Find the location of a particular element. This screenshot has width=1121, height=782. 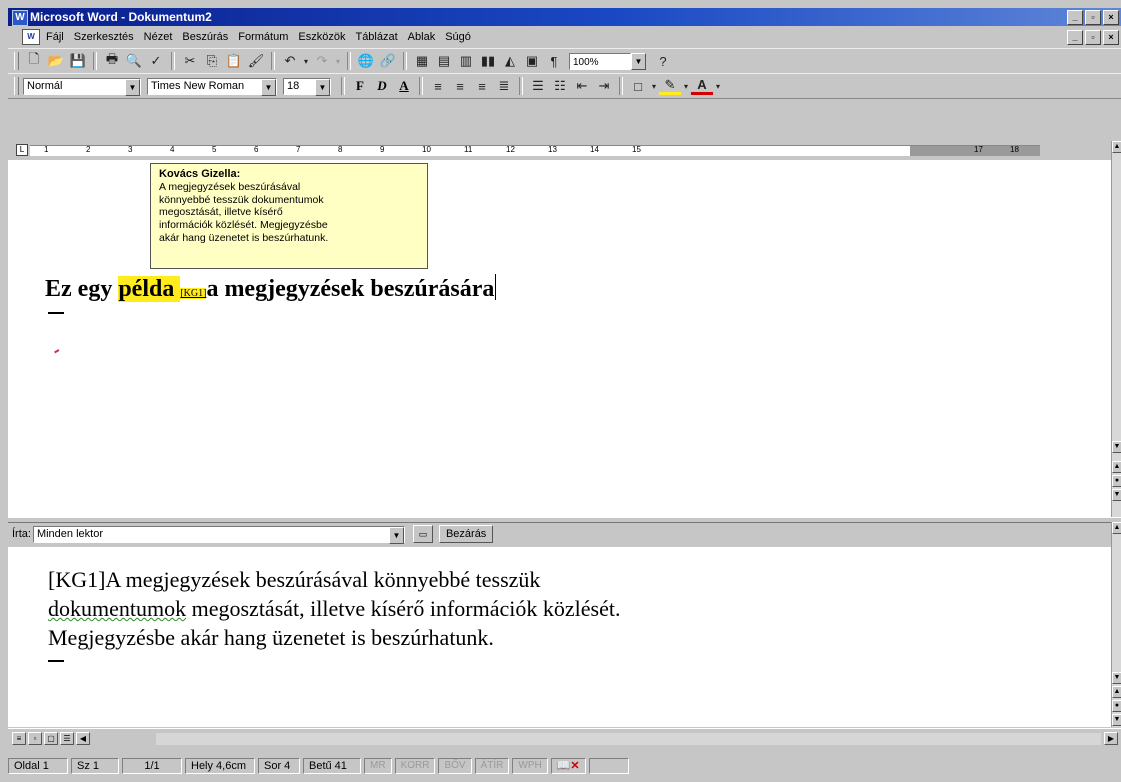

highlighted-word: példa is located at coordinates (149, 289).